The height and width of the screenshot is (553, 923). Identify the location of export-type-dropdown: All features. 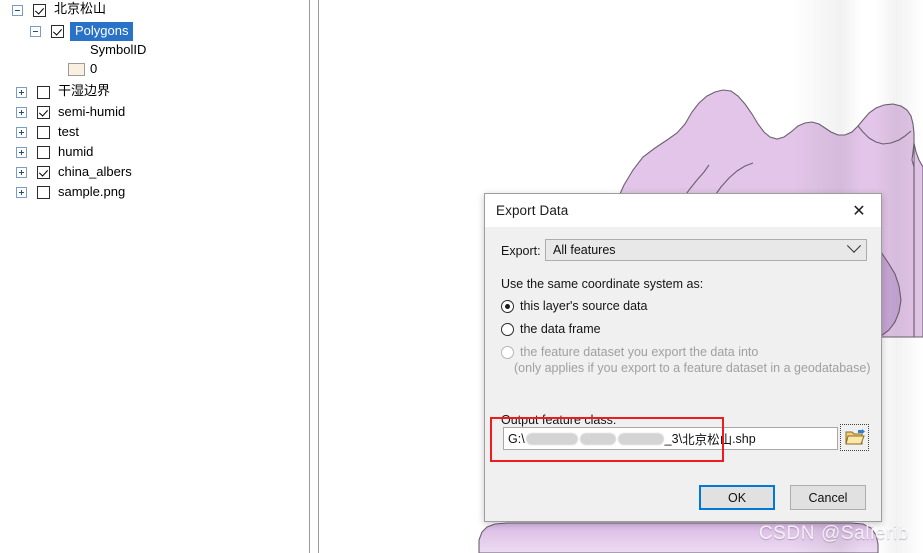
(706, 249).